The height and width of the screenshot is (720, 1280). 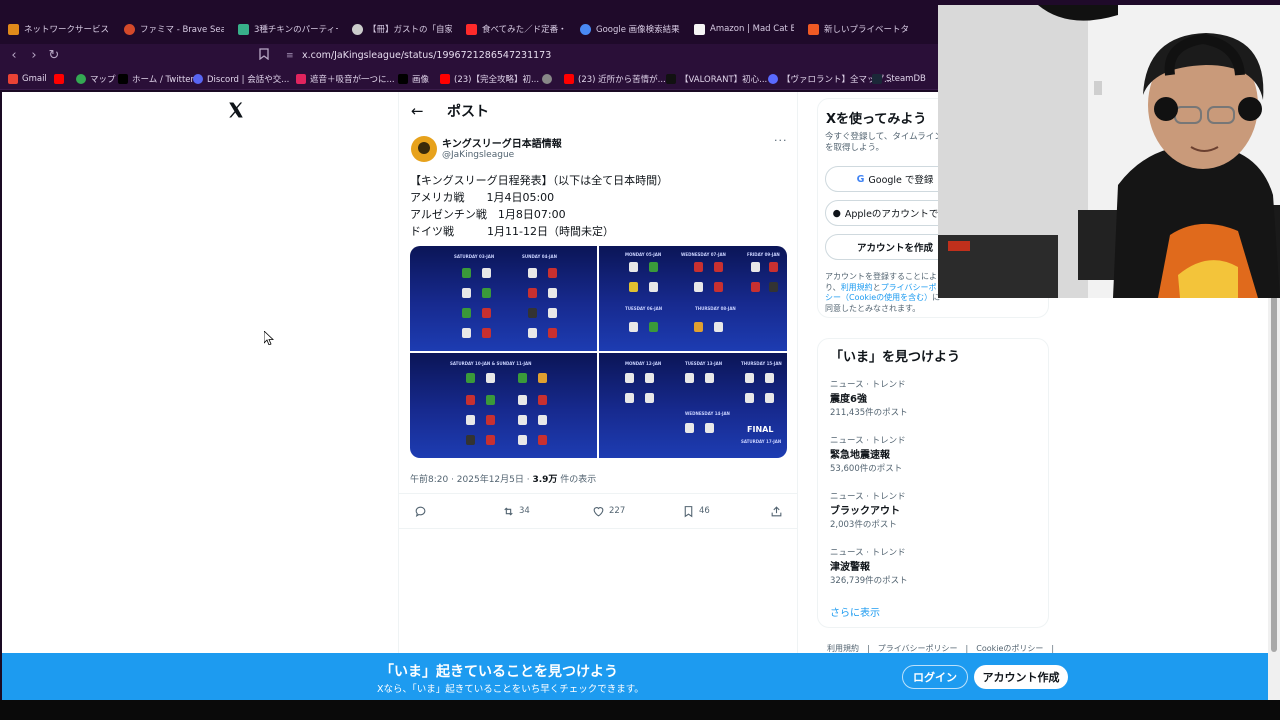 I want to click on back-nav-icon: ‹, so click(x=14, y=56).